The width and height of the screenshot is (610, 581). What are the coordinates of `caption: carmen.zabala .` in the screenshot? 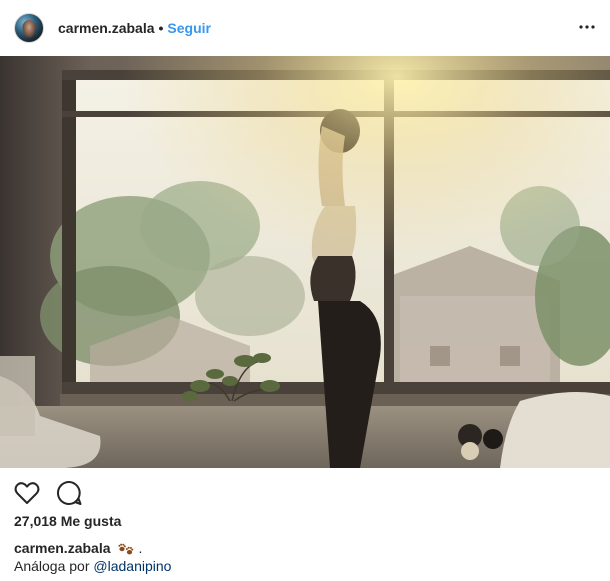 It's located at (78, 548).